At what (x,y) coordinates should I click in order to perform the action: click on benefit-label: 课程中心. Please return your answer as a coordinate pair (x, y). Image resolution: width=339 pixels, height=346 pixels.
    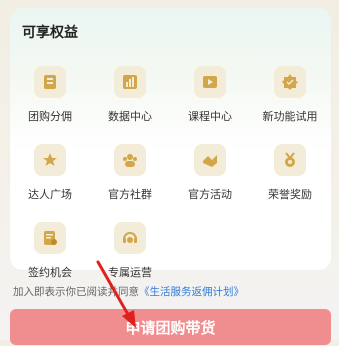
    Looking at the image, I should click on (210, 116).